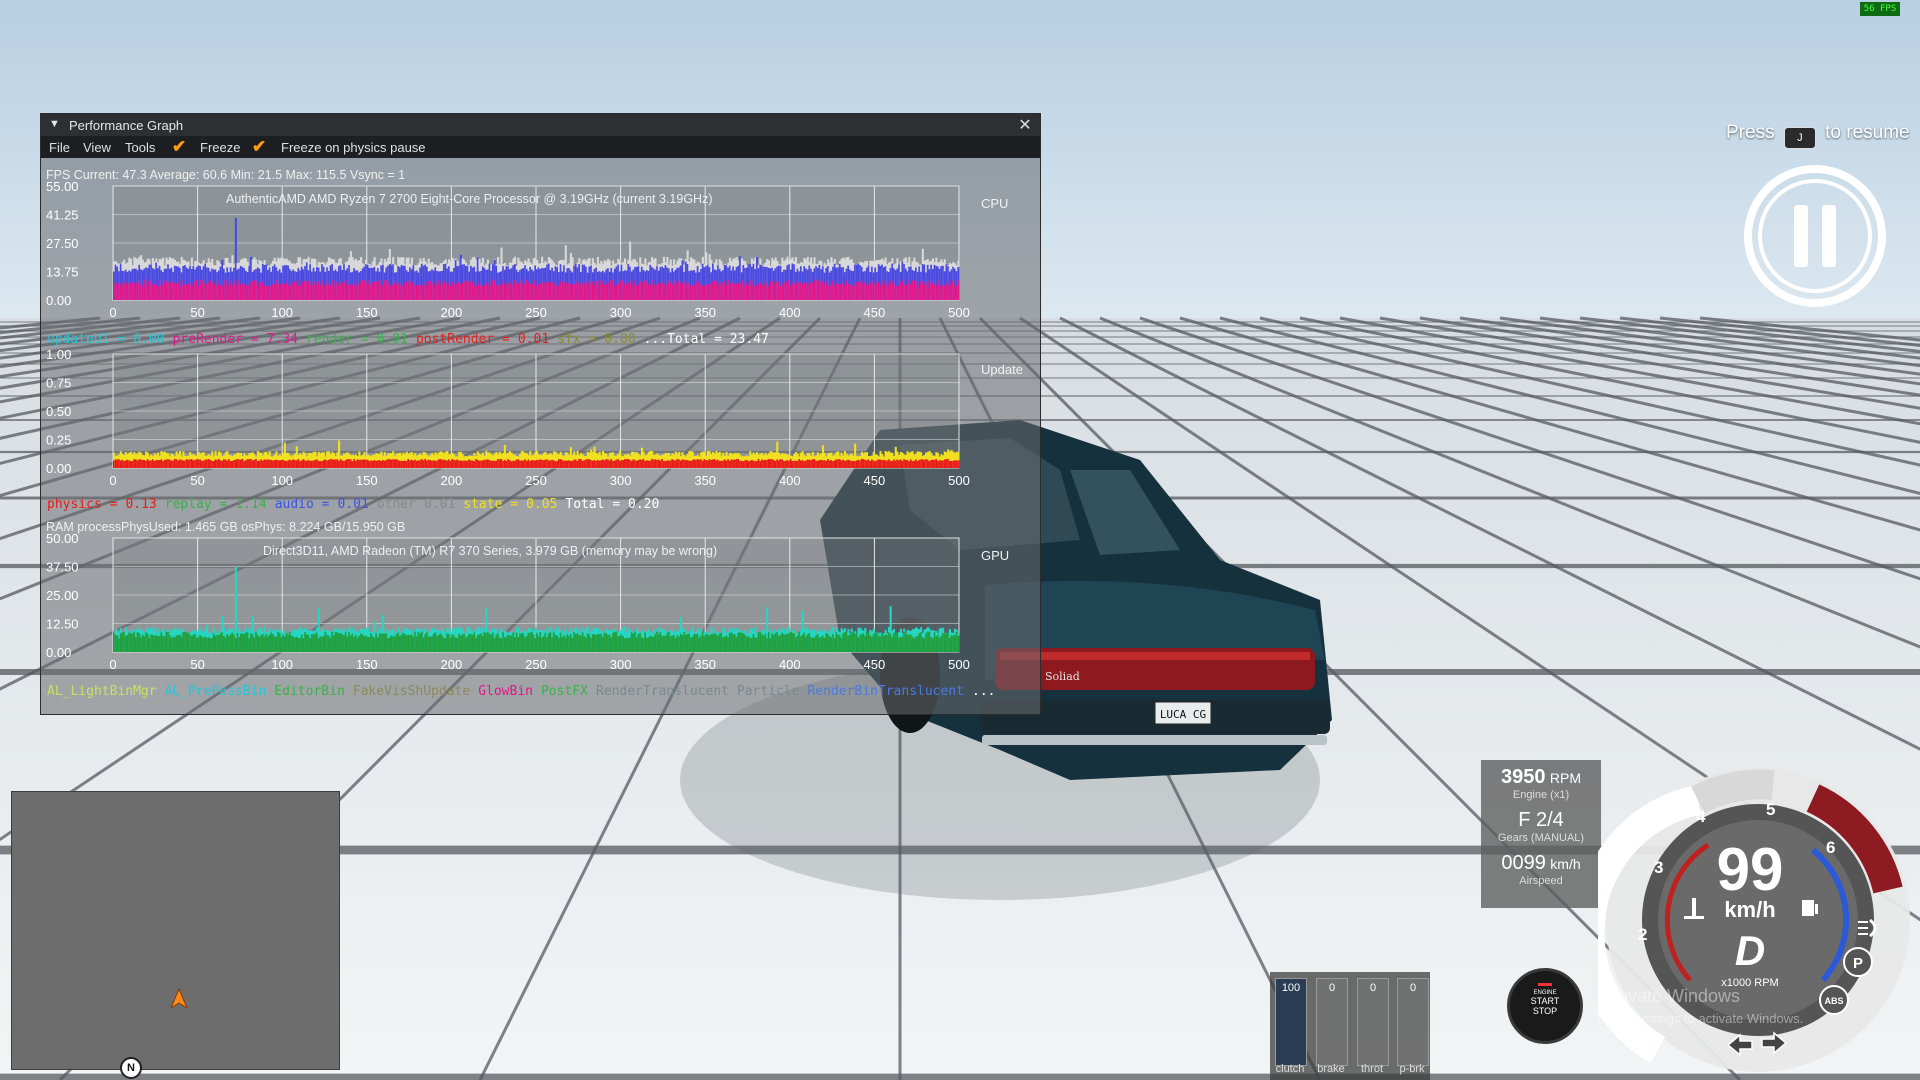 The height and width of the screenshot is (1080, 1920). Describe the element at coordinates (577, 339) in the screenshot. I see `cpu-legend-item: sfx =` at that location.